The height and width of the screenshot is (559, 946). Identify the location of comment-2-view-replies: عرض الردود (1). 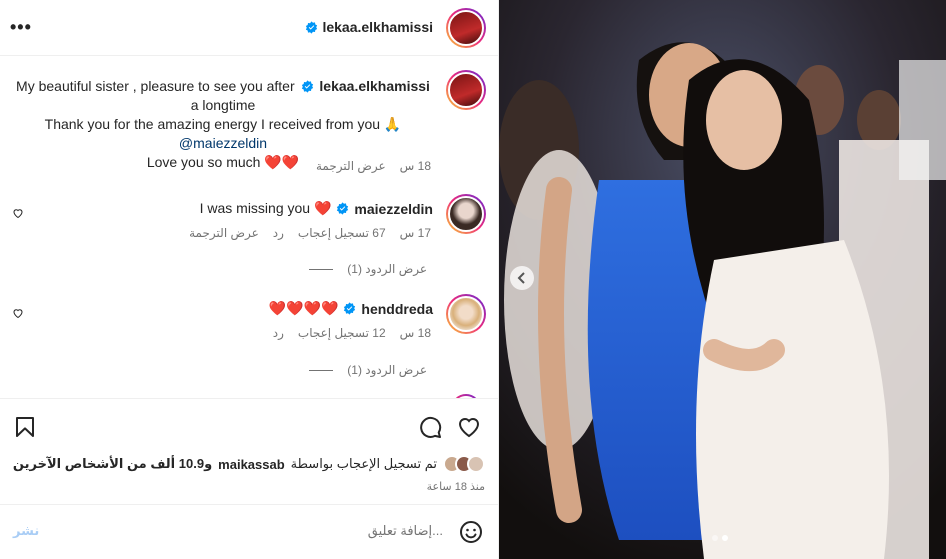
(368, 370).